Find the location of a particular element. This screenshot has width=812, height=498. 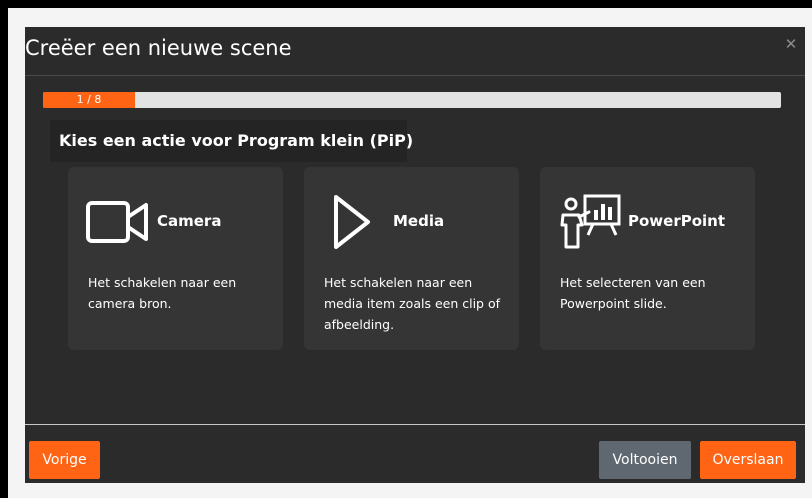

presenter-icon is located at coordinates (590, 222).